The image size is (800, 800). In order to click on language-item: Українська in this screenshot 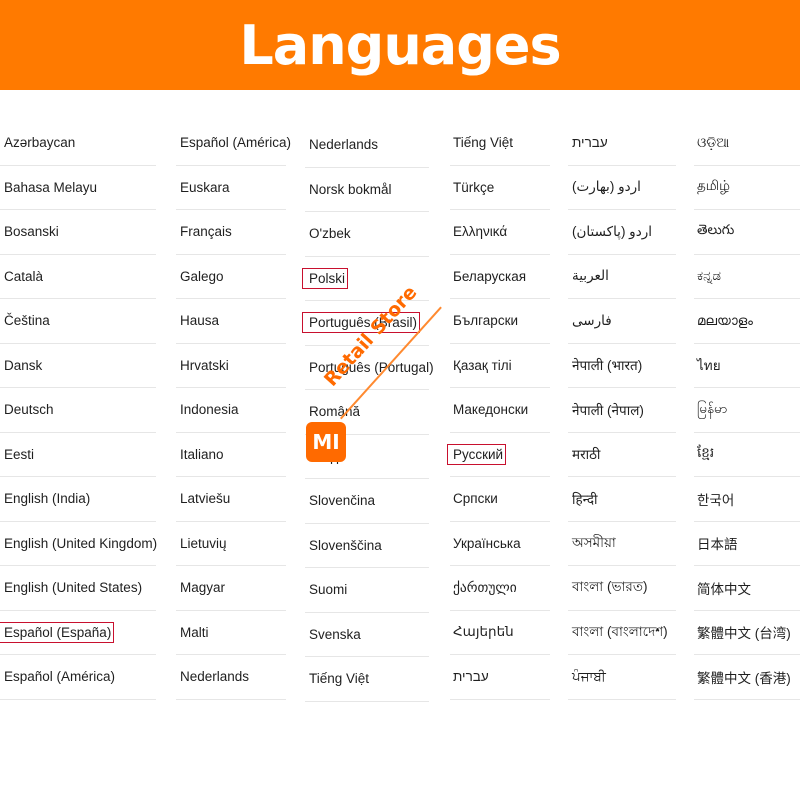, I will do `click(500, 544)`.